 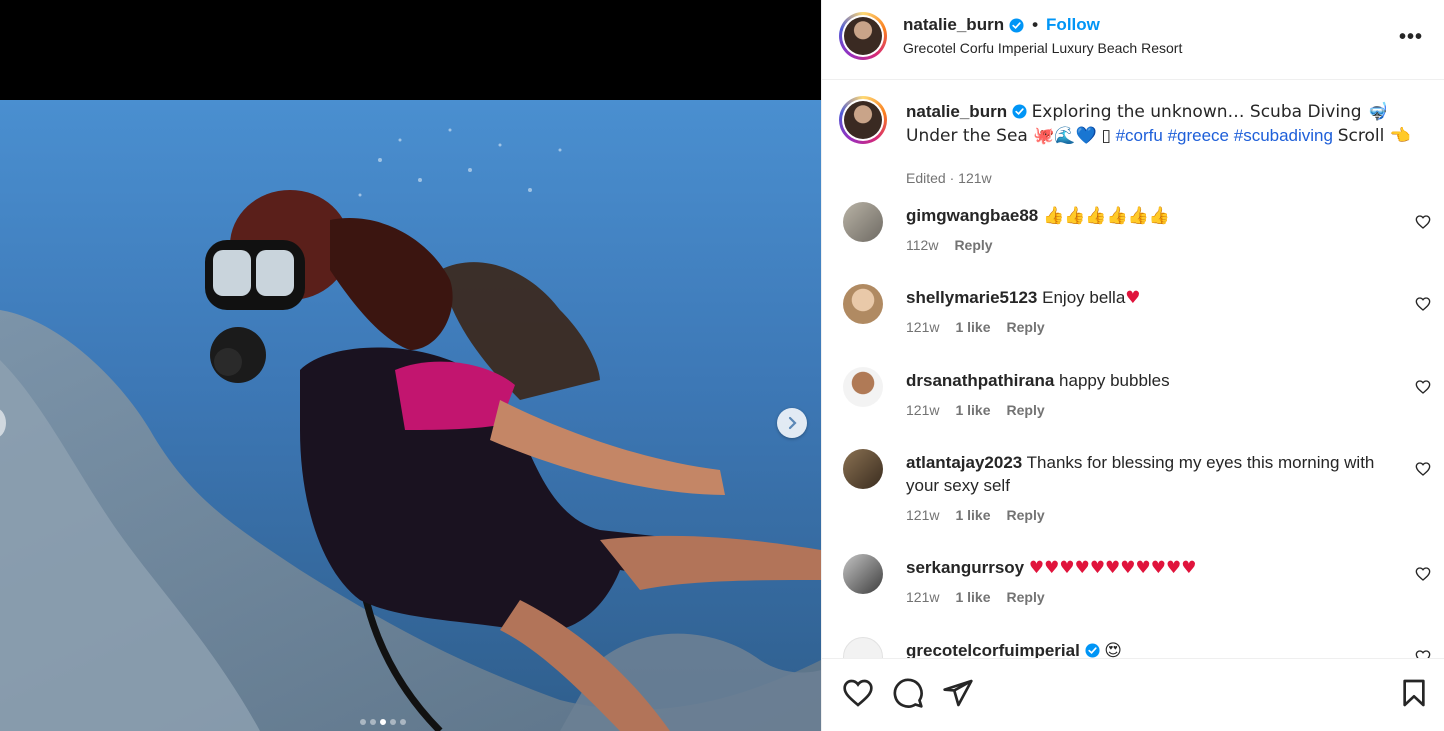 I want to click on comment-text: gimgwangbae88 👍👍👍👍👍👍, so click(x=1146, y=216).